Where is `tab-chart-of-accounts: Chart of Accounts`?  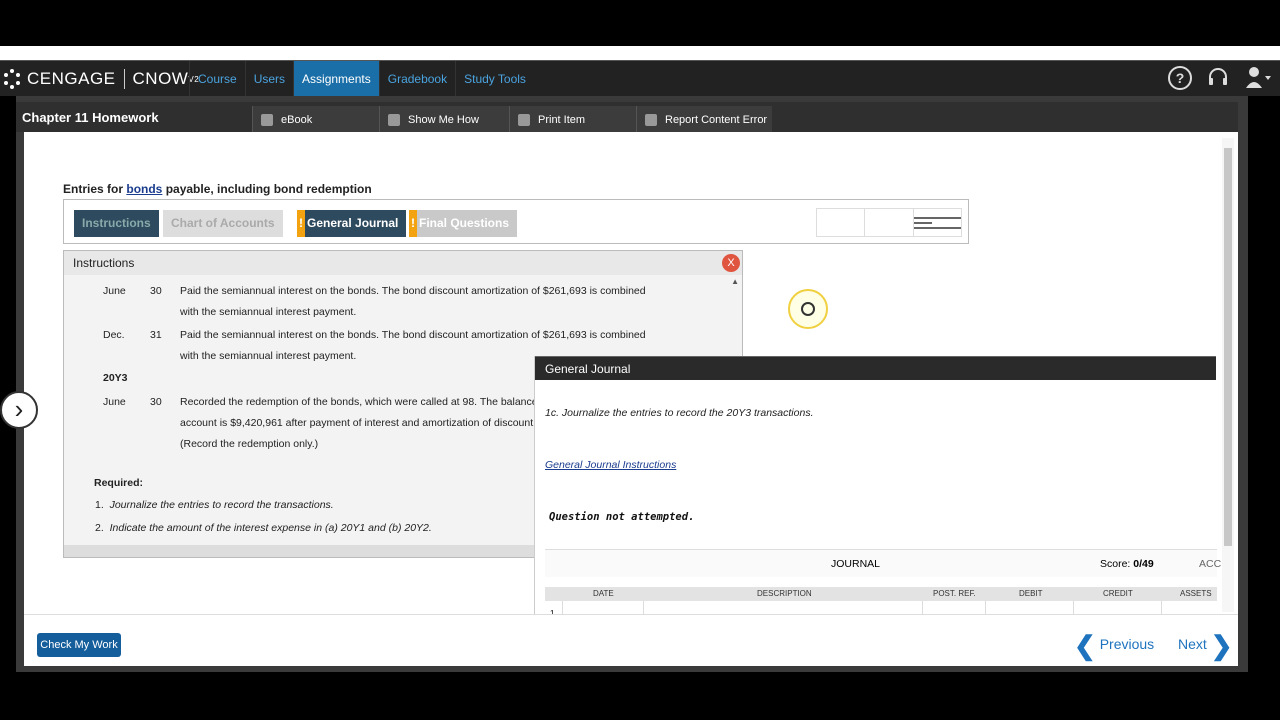
tab-chart-of-accounts: Chart of Accounts is located at coordinates (223, 223).